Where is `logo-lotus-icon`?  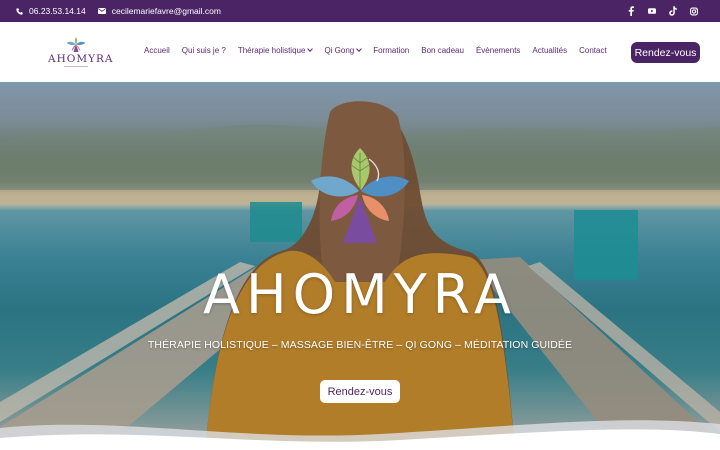 logo-lotus-icon is located at coordinates (76, 44).